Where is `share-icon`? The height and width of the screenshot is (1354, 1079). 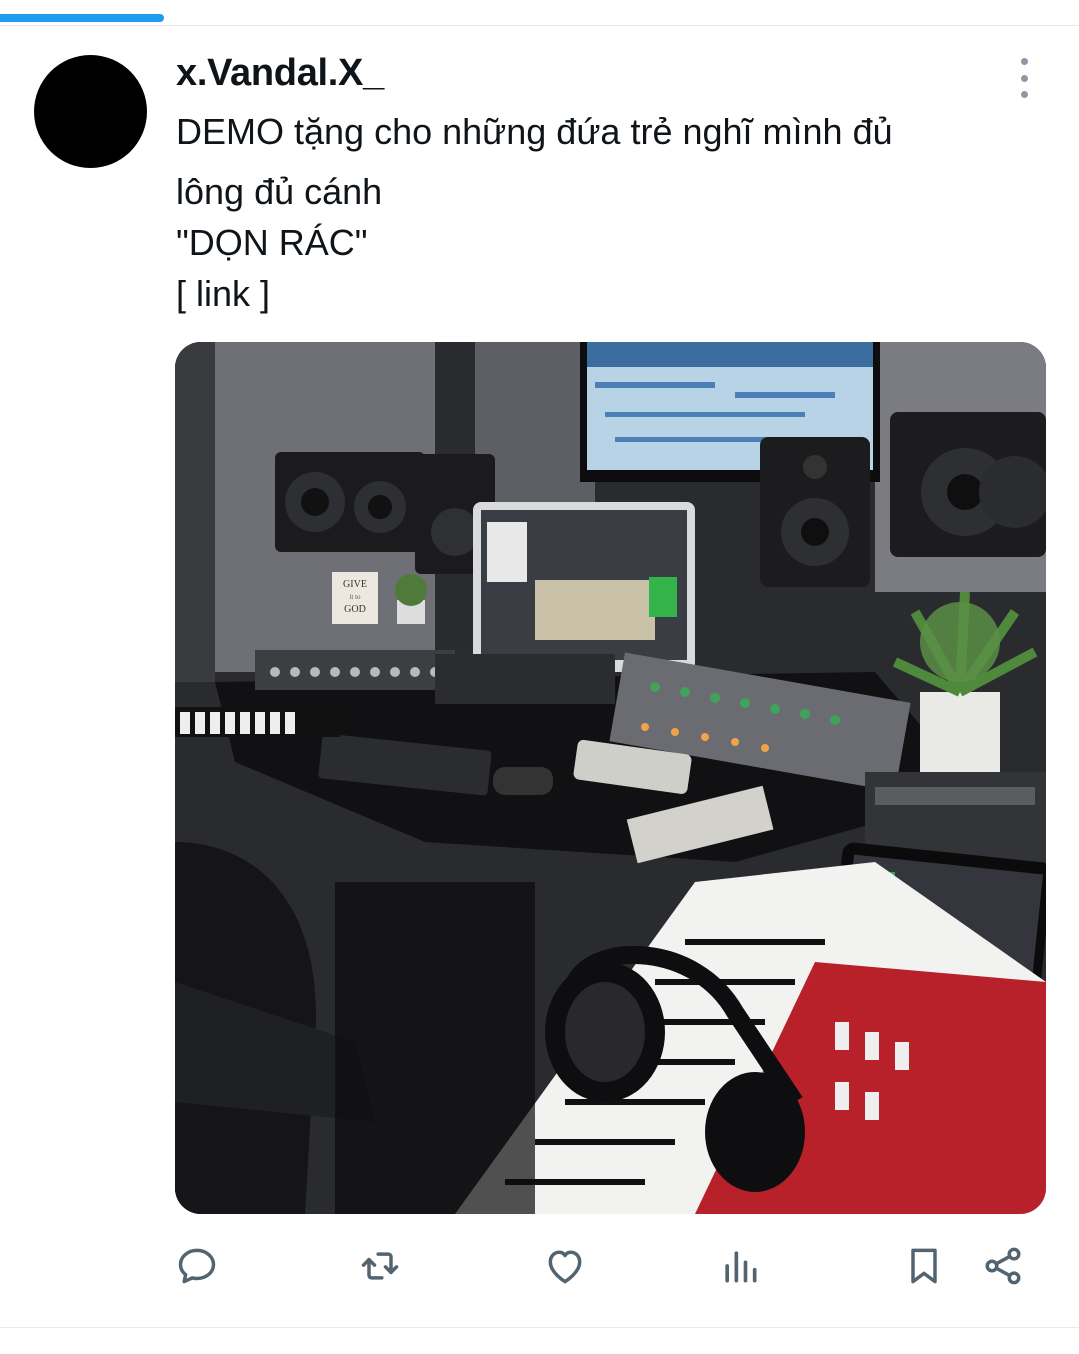
share-icon is located at coordinates (1003, 1266).